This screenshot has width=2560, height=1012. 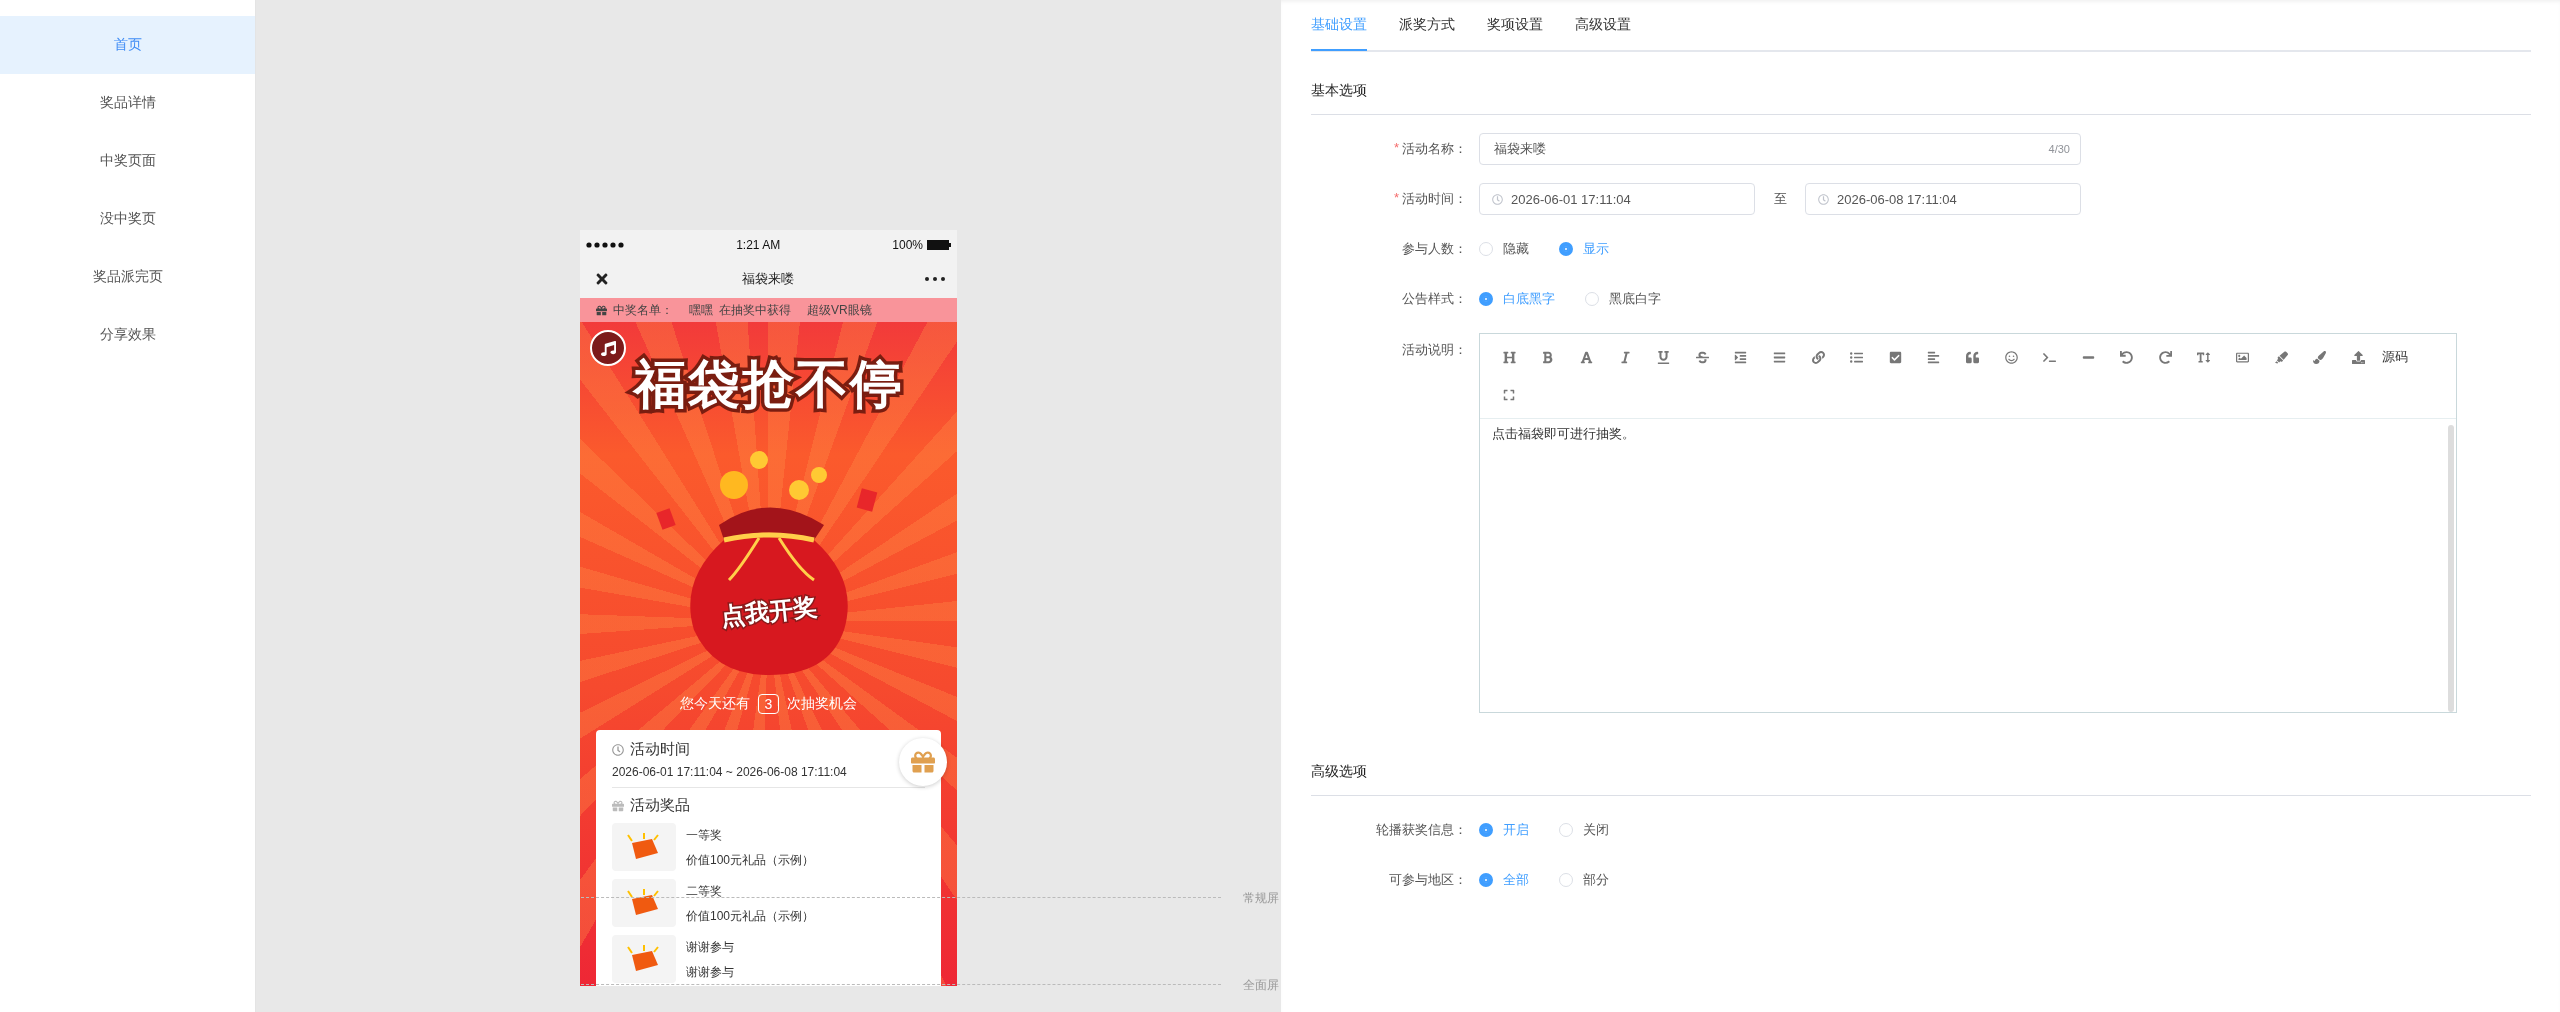 What do you see at coordinates (710, 972) in the screenshot?
I see `prize-description: 谢谢参与` at bounding box center [710, 972].